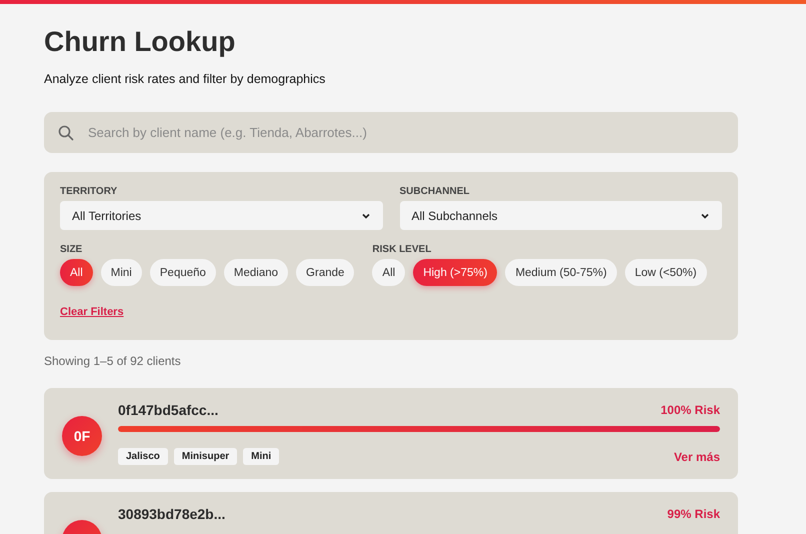  What do you see at coordinates (92, 312) in the screenshot?
I see `clear-filters-link: Clear Filters` at bounding box center [92, 312].